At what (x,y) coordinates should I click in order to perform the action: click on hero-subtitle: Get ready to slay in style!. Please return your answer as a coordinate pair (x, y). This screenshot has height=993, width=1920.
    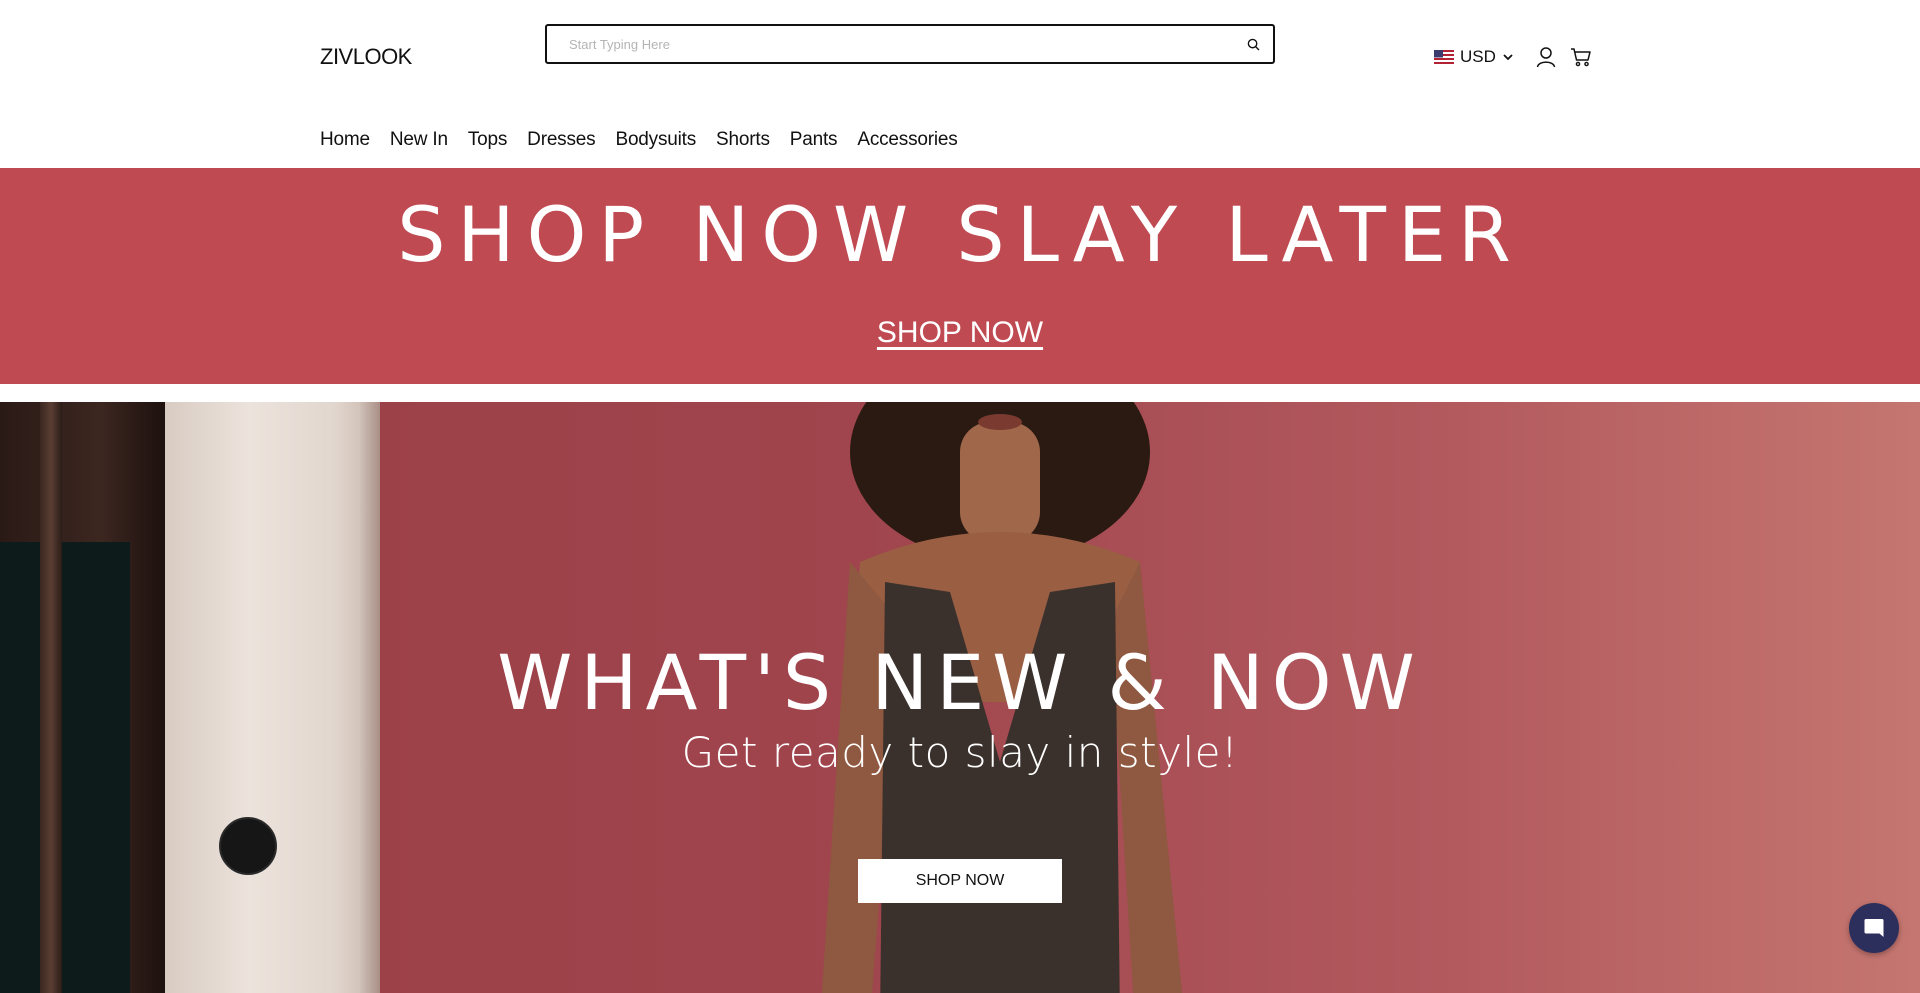
    Looking at the image, I should click on (960, 752).